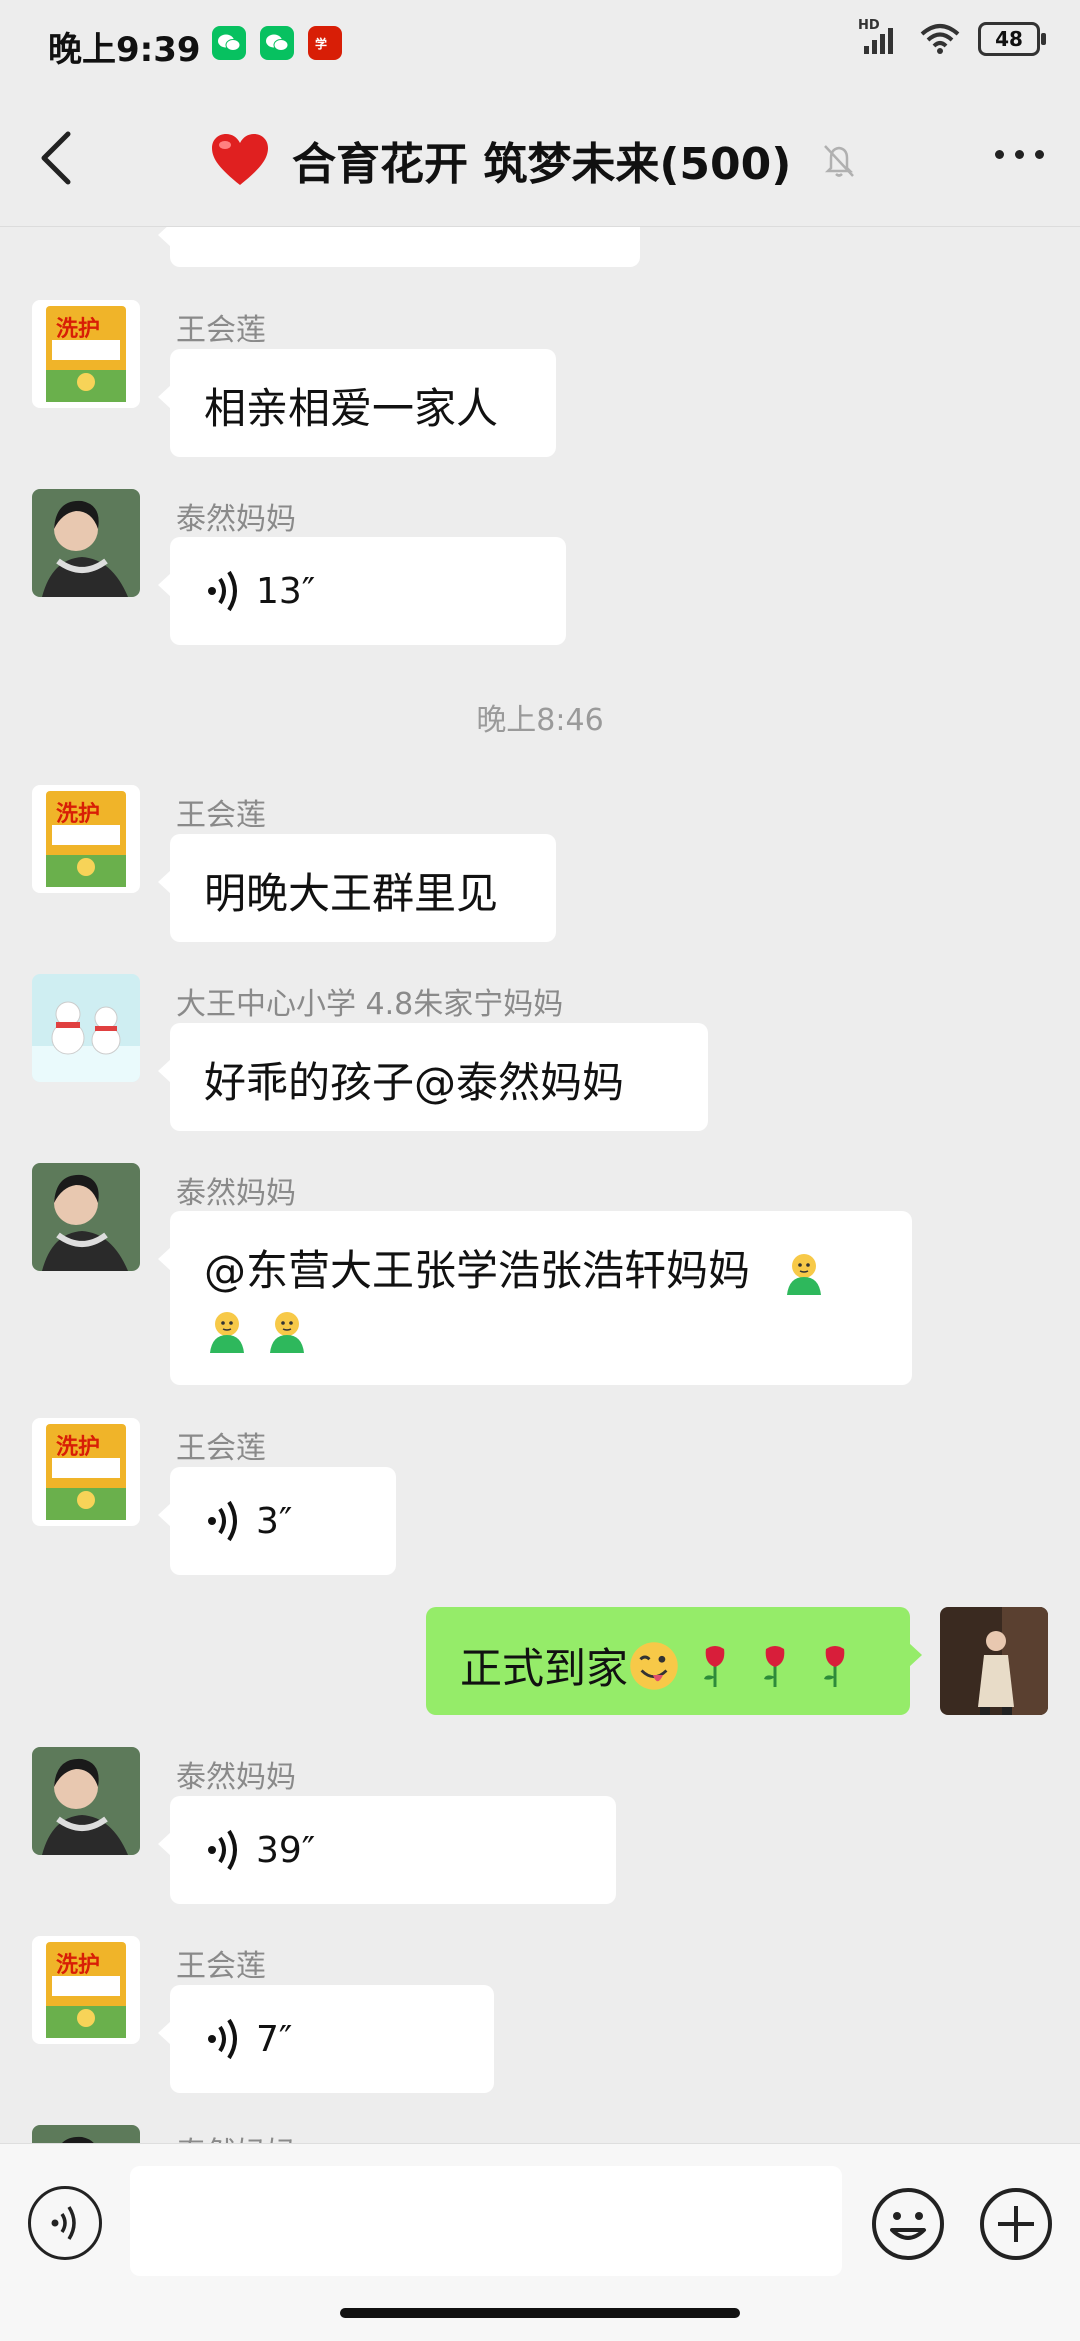  Describe the element at coordinates (1019, 154) in the screenshot. I see `more-options-button` at that location.